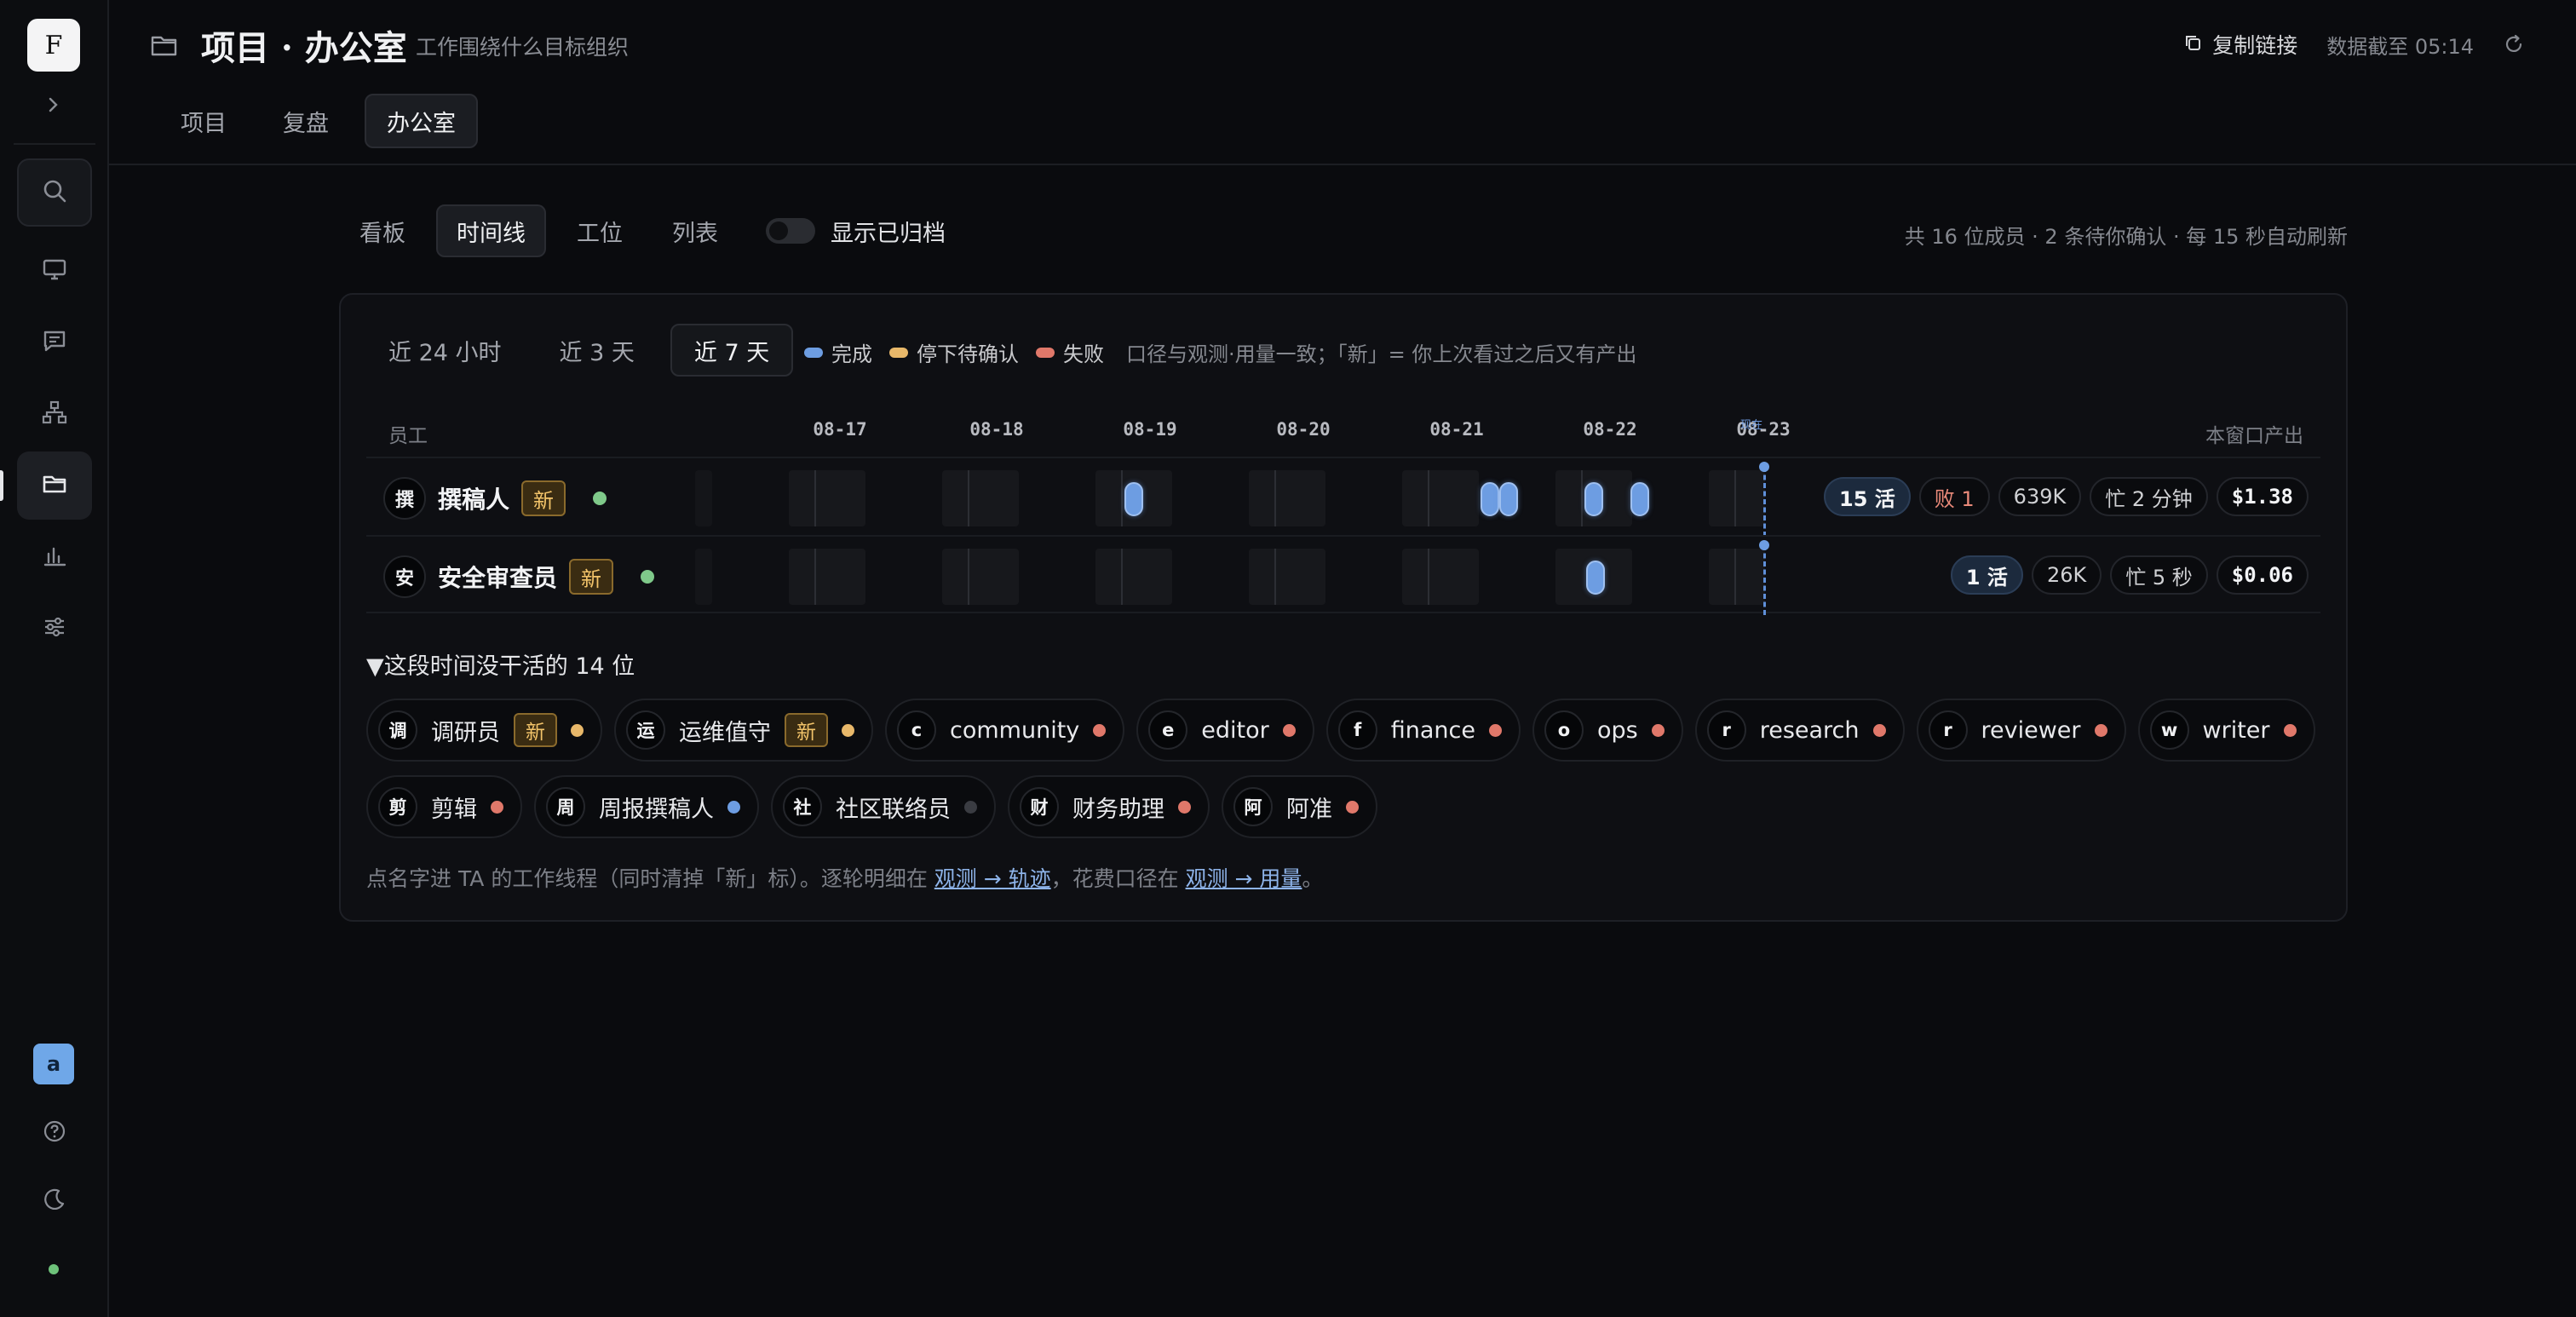 This screenshot has width=2576, height=1317. I want to click on range-3d: 近 3 天, so click(598, 351).